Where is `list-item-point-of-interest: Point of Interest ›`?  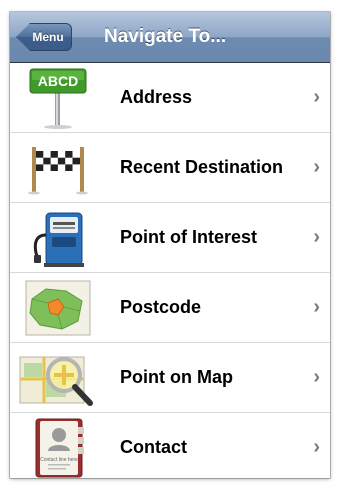
list-item-point-of-interest: Point of Interest › is located at coordinates (170, 238).